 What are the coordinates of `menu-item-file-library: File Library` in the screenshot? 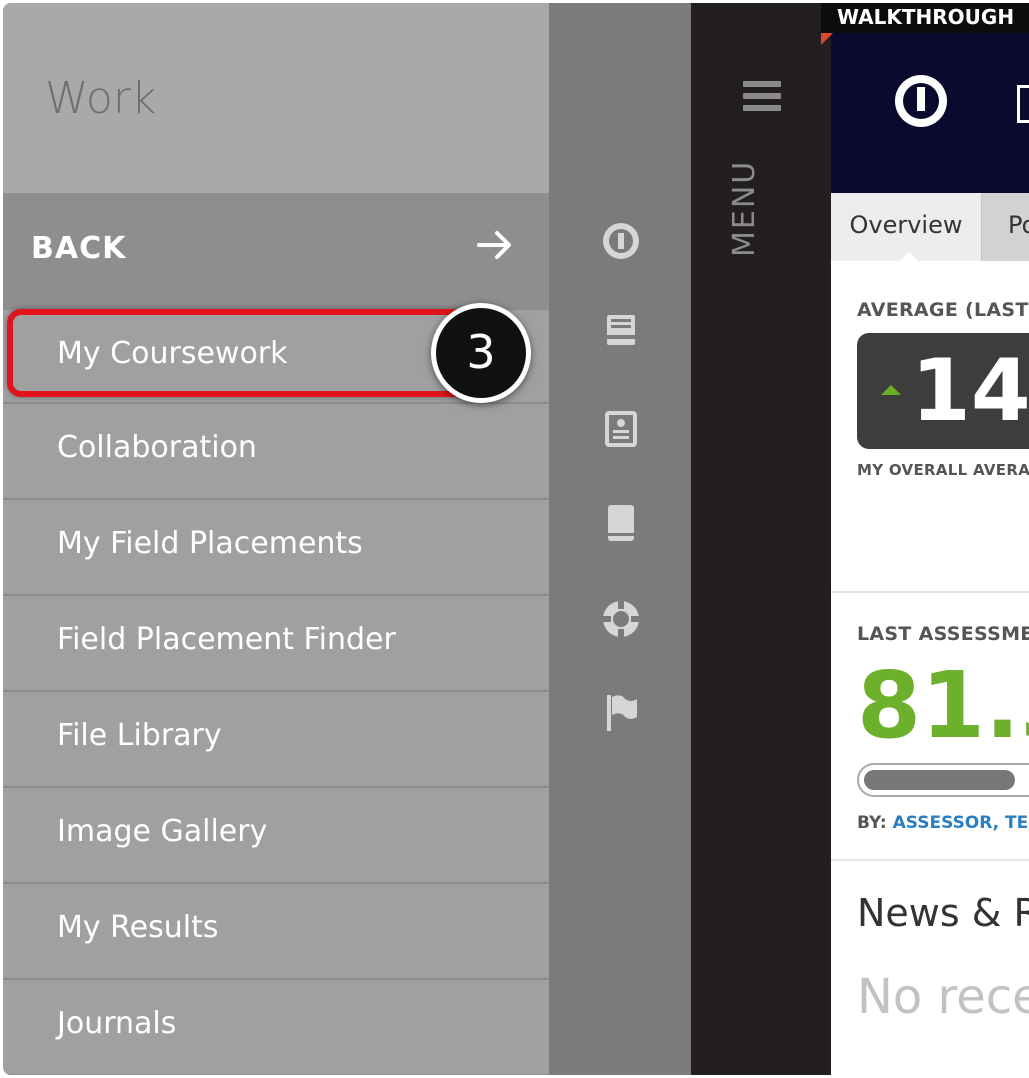 It's located at (276, 740).